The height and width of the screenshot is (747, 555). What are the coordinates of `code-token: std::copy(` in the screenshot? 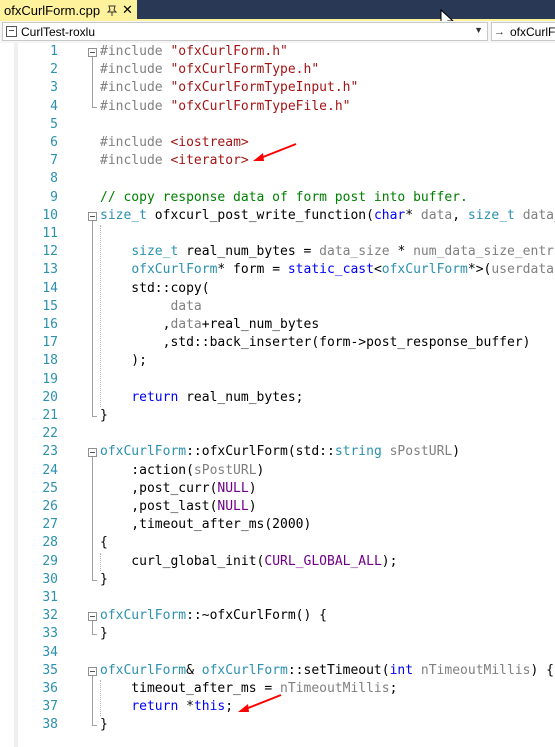 It's located at (155, 288).